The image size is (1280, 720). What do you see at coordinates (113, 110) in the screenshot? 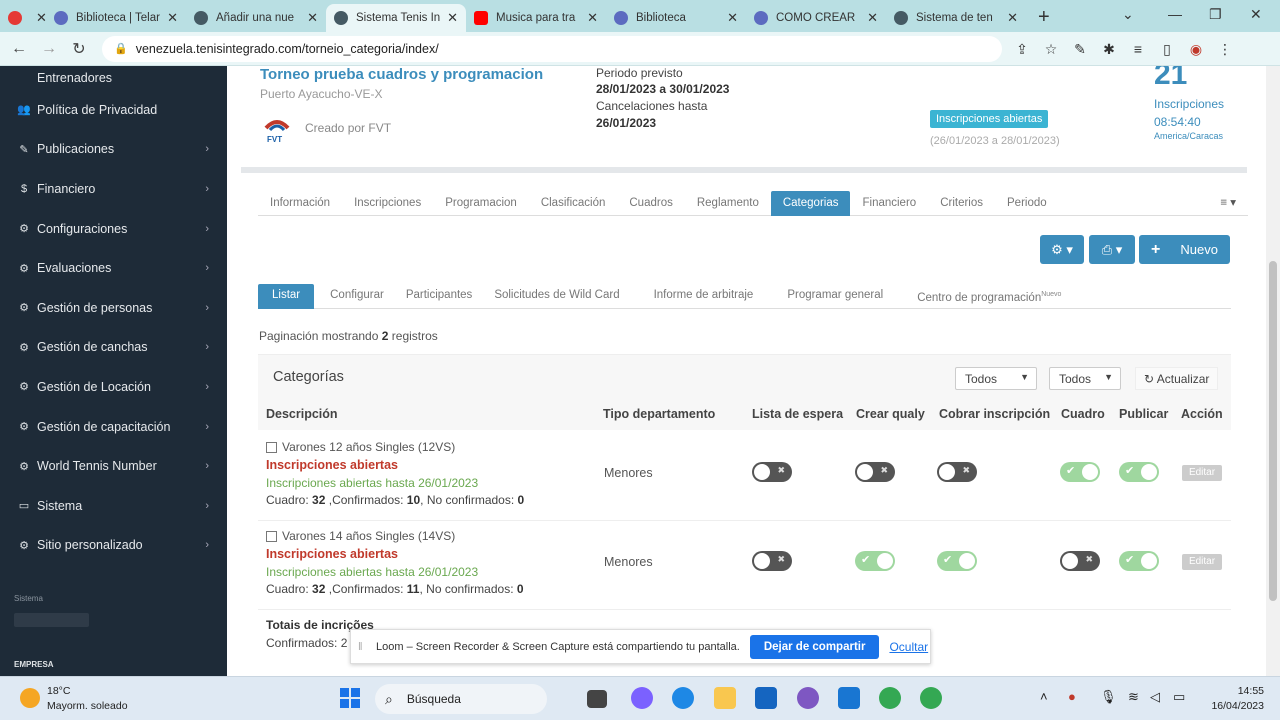
I see `sidebar-item-privacidad: 👥 Política de Privacidad` at bounding box center [113, 110].